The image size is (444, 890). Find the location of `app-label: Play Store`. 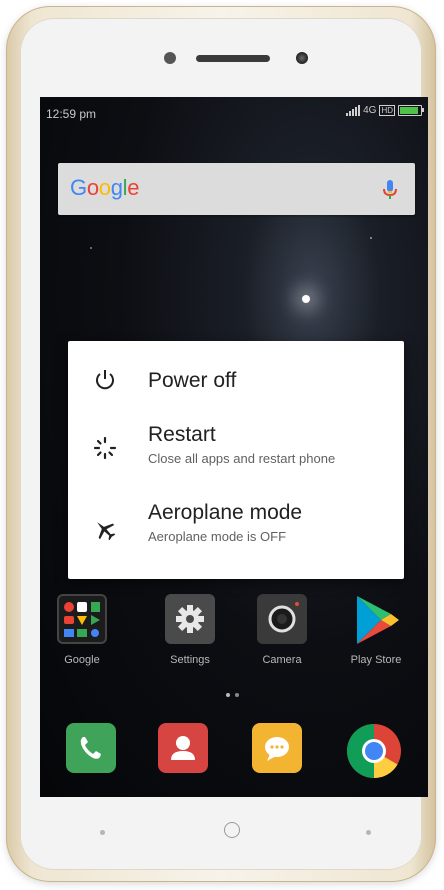

app-label: Play Store is located at coordinates (376, 660).